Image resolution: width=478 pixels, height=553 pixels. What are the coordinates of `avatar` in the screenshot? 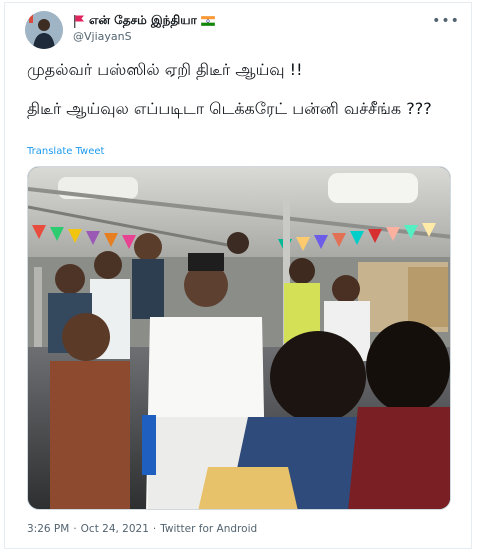 It's located at (44, 30).